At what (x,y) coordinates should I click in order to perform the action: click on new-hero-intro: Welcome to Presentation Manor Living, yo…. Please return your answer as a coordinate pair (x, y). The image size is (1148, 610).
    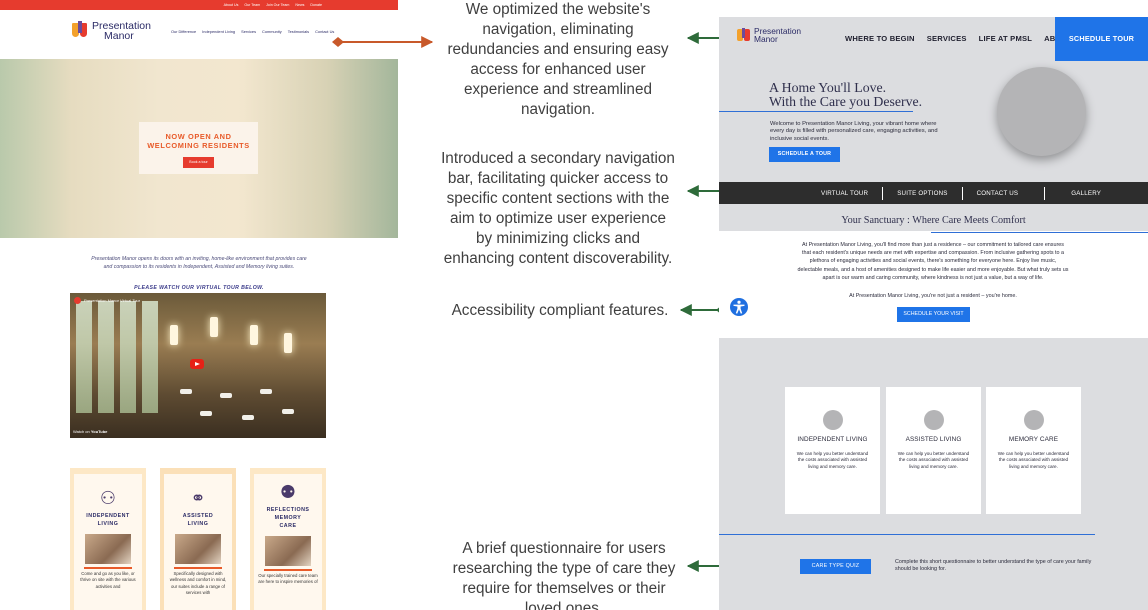
    Looking at the image, I should click on (854, 131).